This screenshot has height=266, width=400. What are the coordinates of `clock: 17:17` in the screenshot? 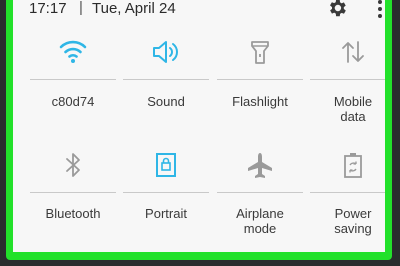 It's located at (48, 8).